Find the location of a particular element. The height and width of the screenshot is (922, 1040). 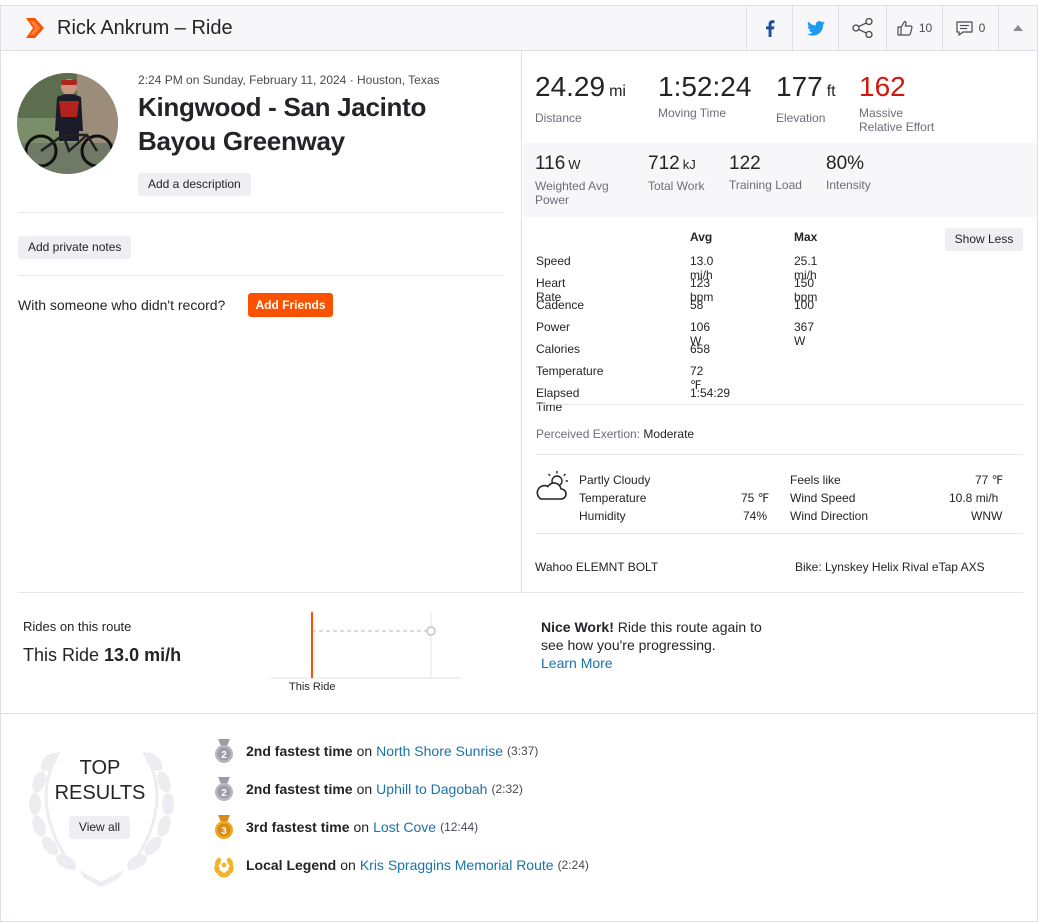

stat-intensity: 80% Intensity is located at coordinates (848, 172).